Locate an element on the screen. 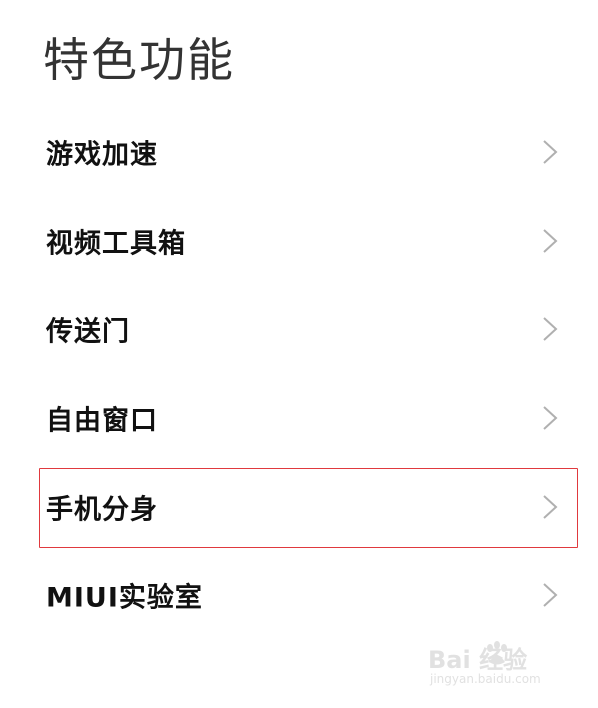 The height and width of the screenshot is (708, 598). list-item-portal: 传送门 is located at coordinates (299, 329).